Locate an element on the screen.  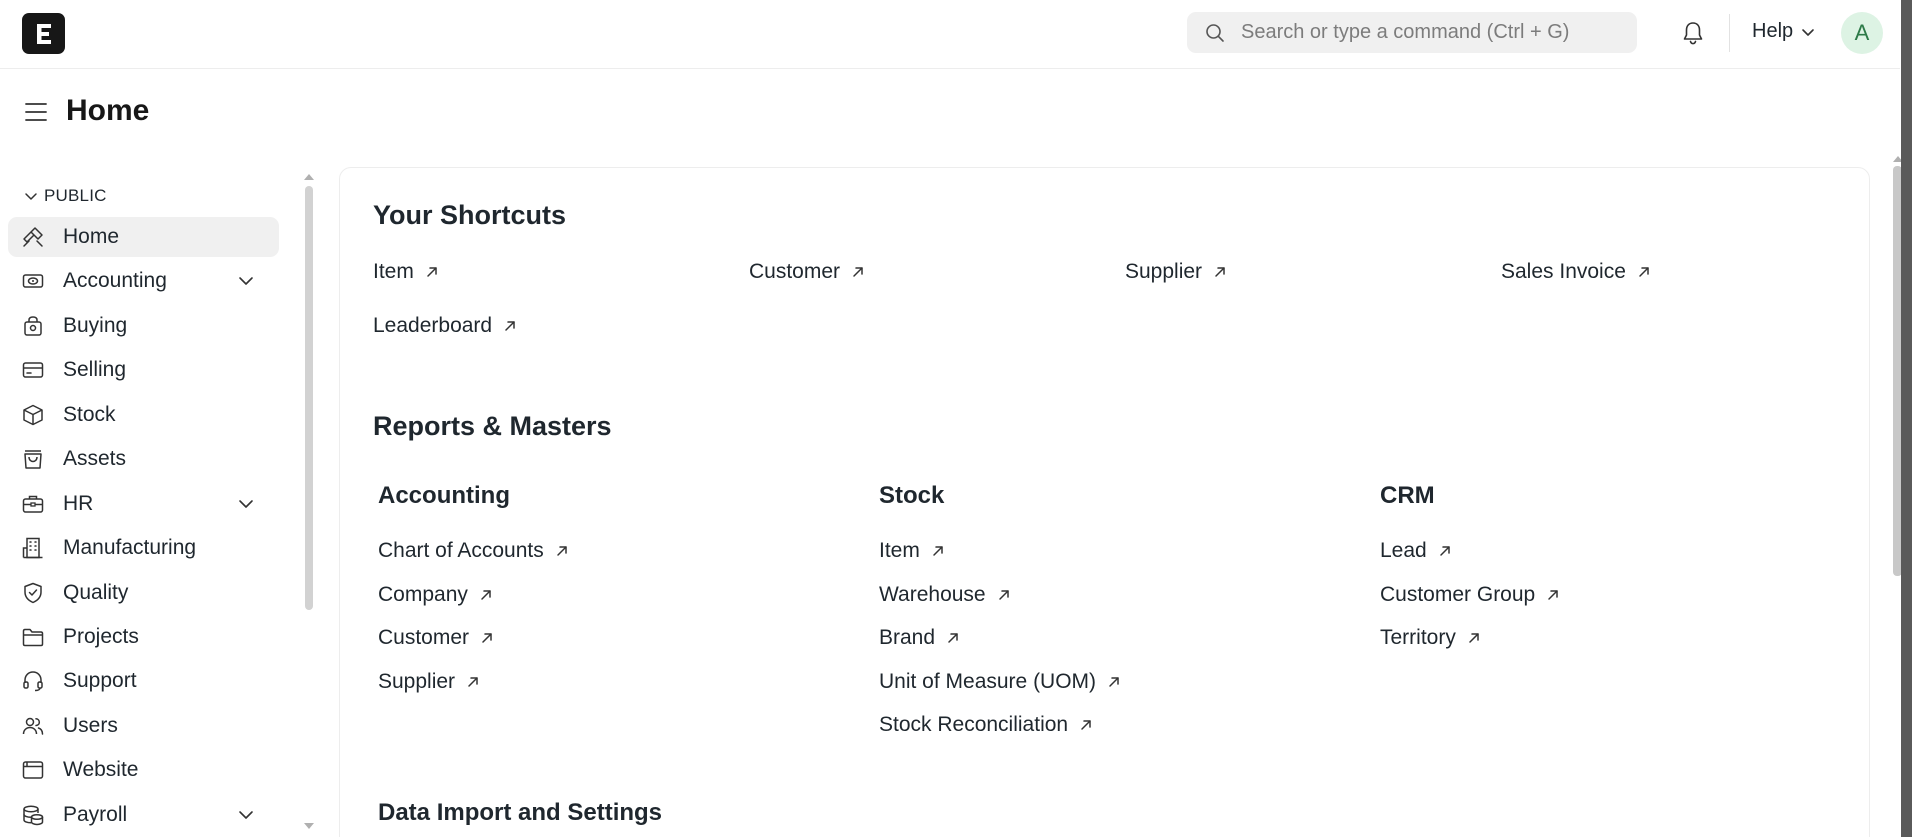
shield-icon is located at coordinates (33, 593).